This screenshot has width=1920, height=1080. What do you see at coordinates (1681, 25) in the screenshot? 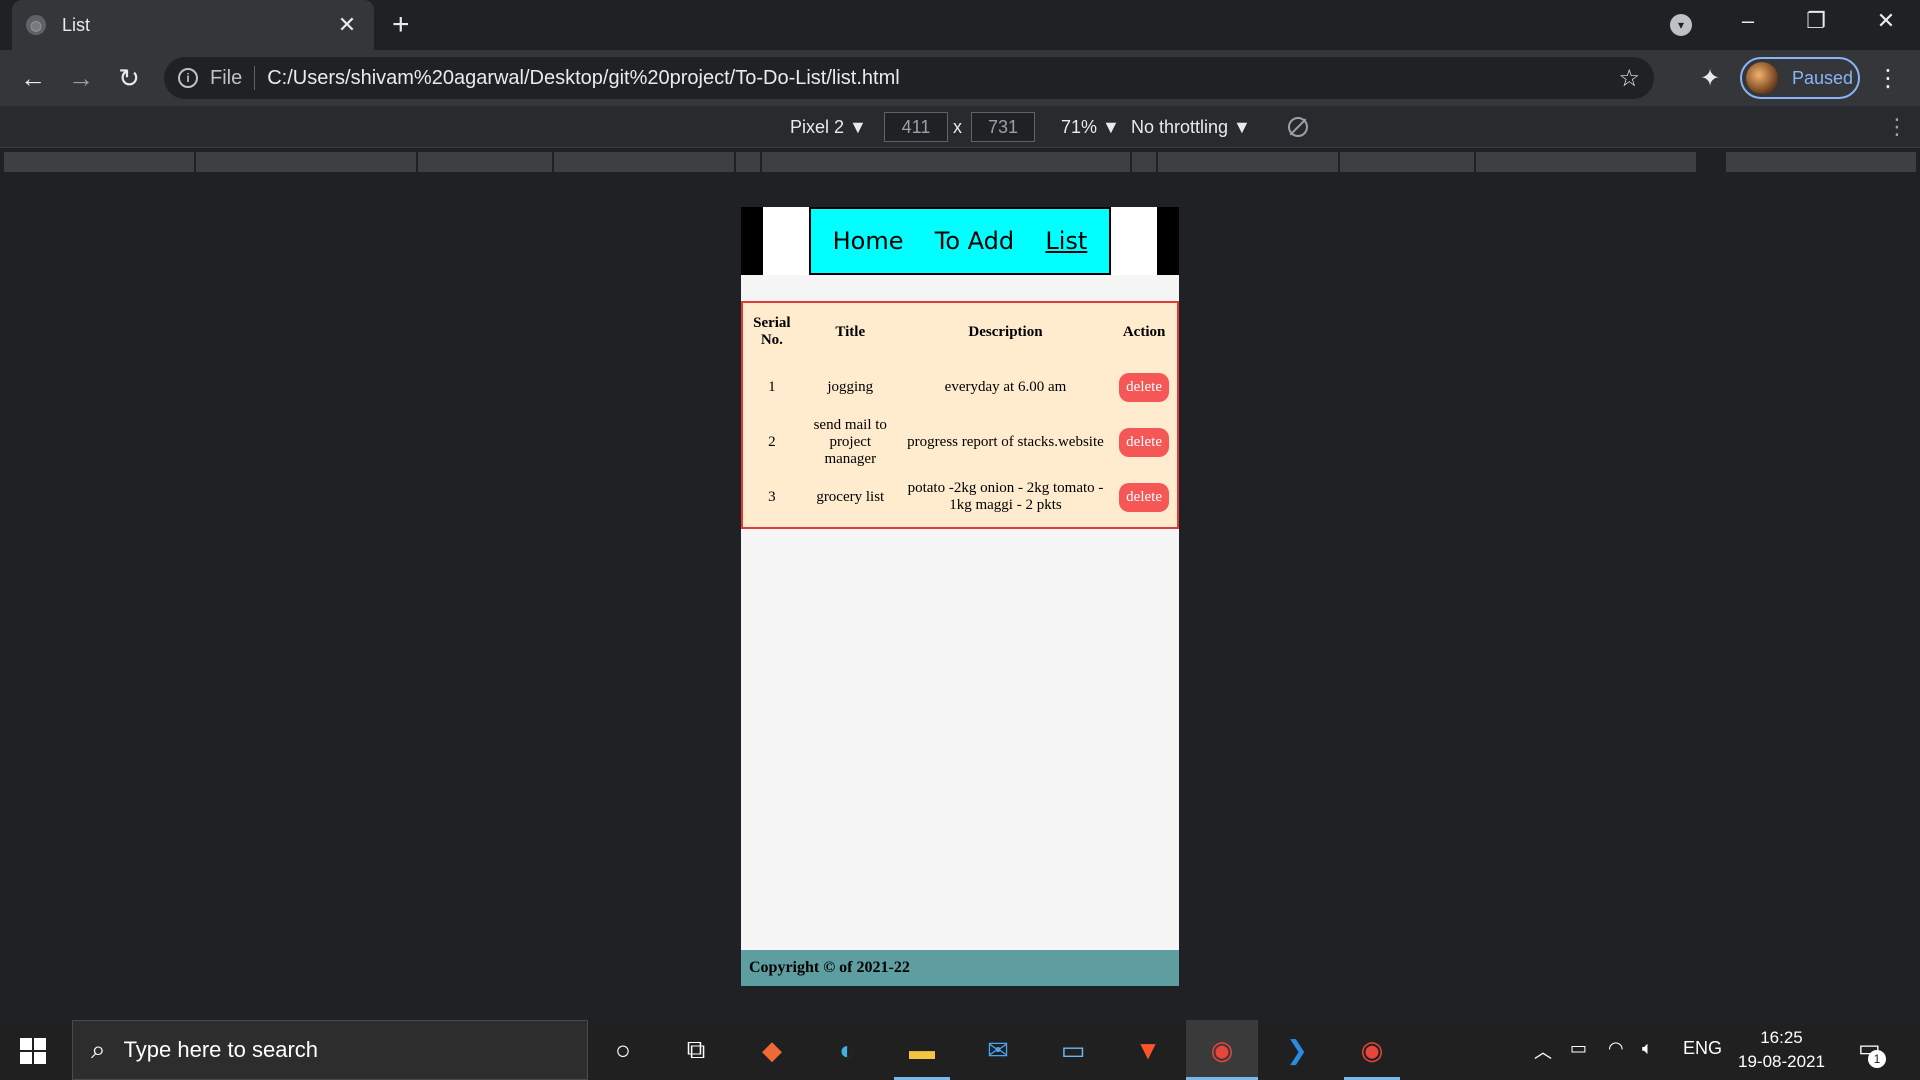
I see `tab-search-icon: ▾` at bounding box center [1681, 25].